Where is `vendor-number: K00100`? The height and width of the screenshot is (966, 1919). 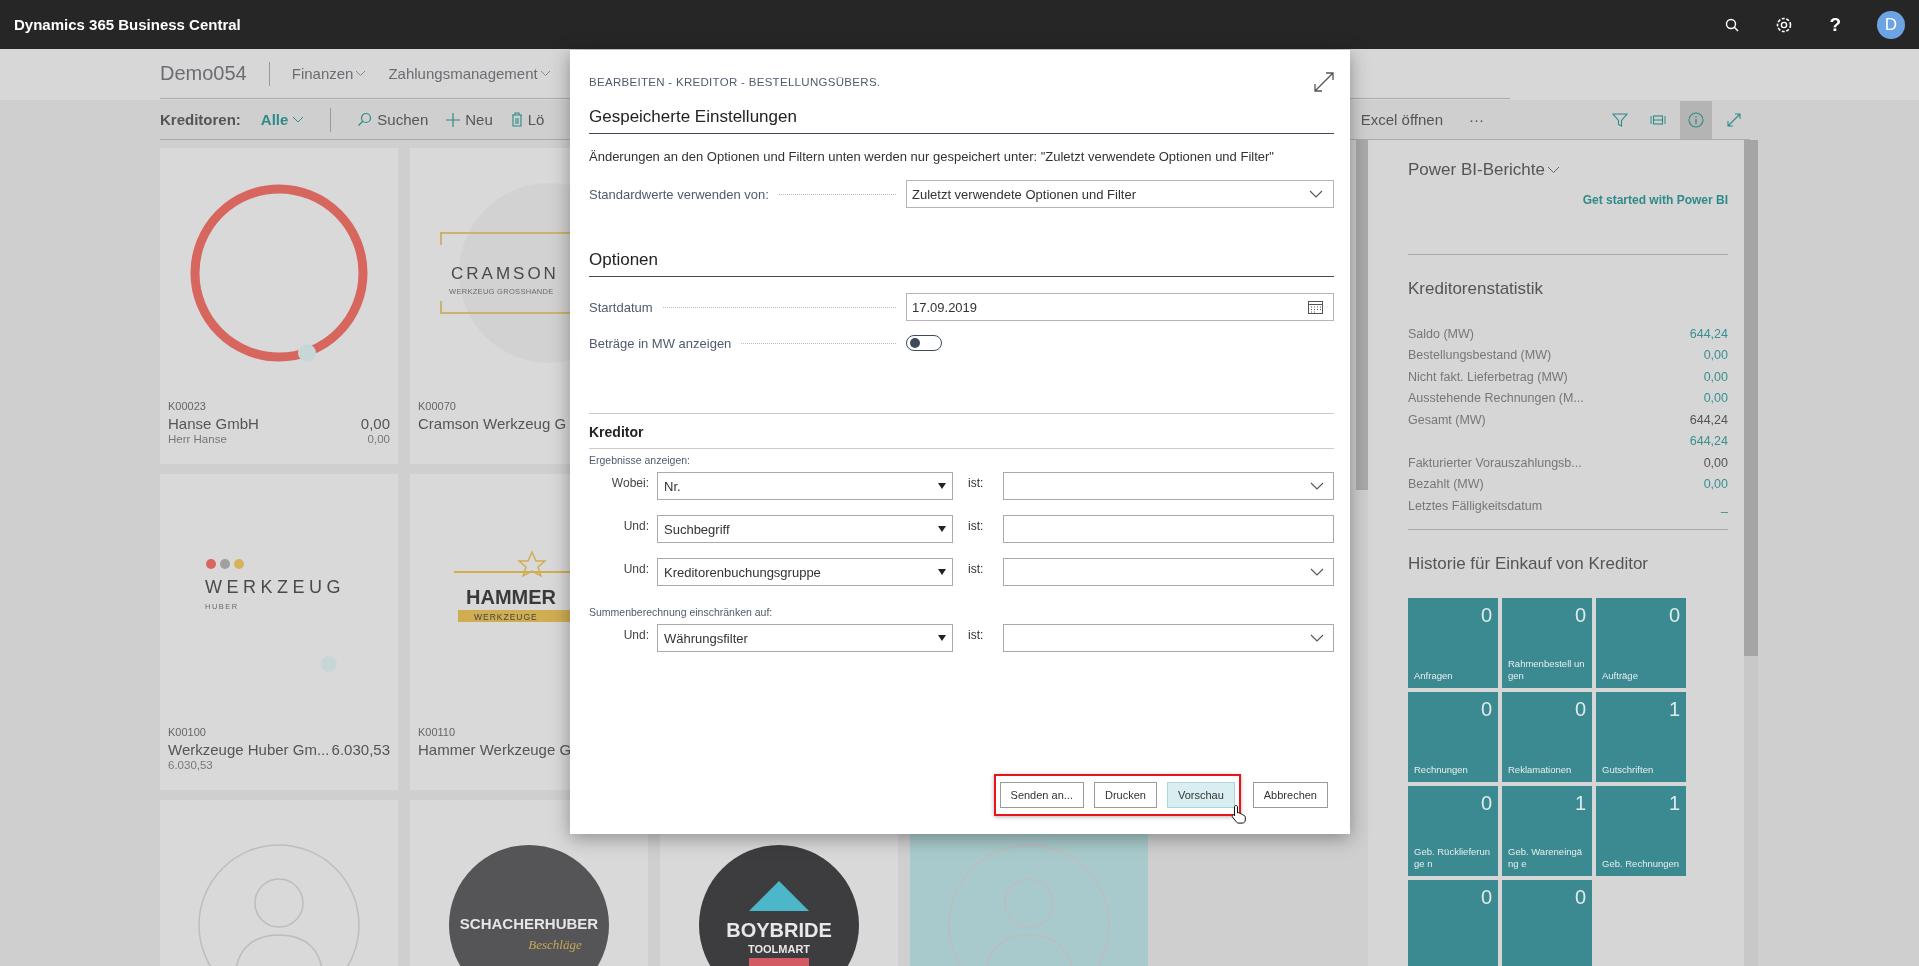
vendor-number: K00100 is located at coordinates (187, 732).